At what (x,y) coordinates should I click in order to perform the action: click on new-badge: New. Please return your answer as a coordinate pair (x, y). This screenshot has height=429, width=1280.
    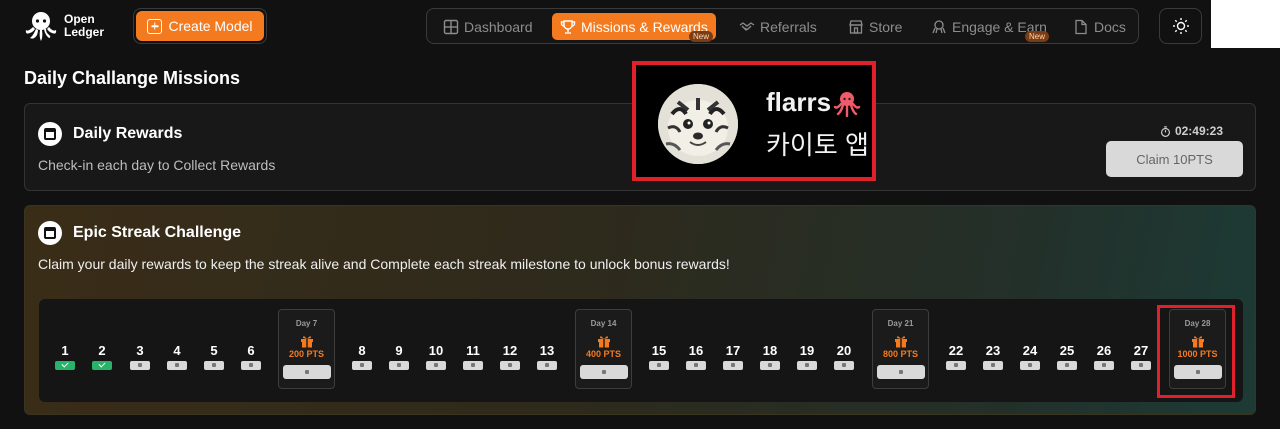
    Looking at the image, I should click on (1037, 36).